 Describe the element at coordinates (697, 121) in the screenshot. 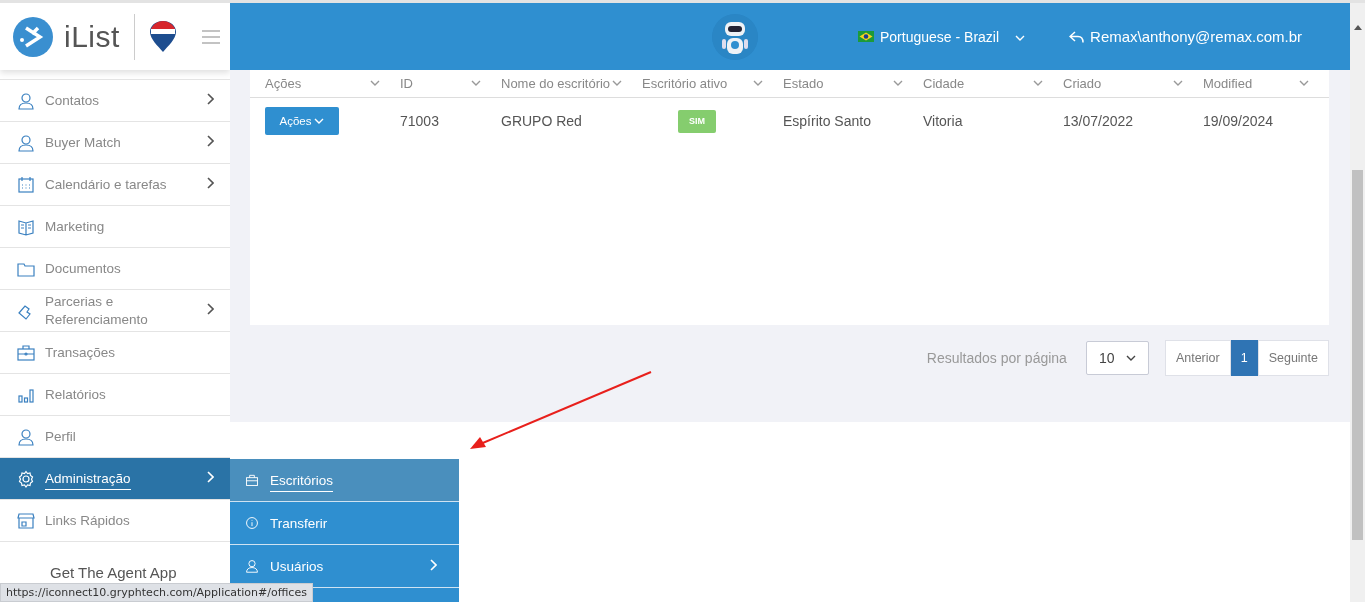

I see `status-badge: SIM` at that location.